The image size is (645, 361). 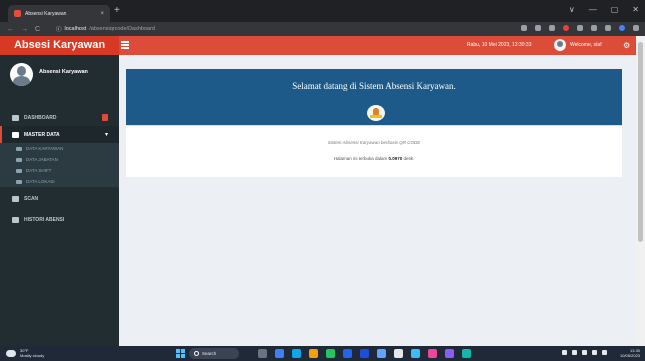 I want to click on share-icon, so click(x=538, y=28).